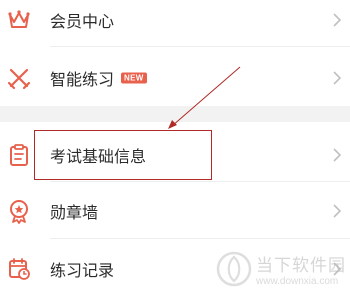 Image resolution: width=350 pixels, height=295 pixels. What do you see at coordinates (82, 21) in the screenshot?
I see `menu-item-label: 会员中心` at bounding box center [82, 21].